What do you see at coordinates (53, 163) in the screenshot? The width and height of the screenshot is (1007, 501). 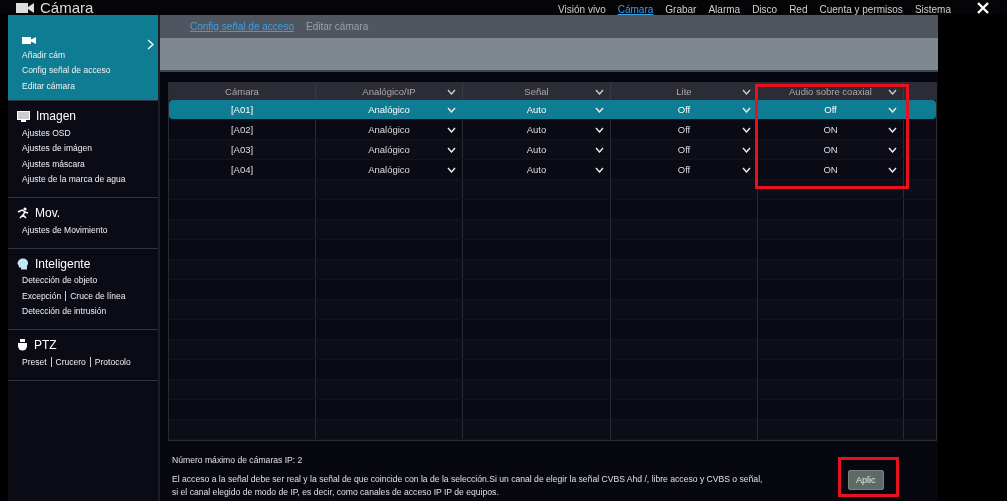 I see `sidebar-link: Ajustes máscara` at bounding box center [53, 163].